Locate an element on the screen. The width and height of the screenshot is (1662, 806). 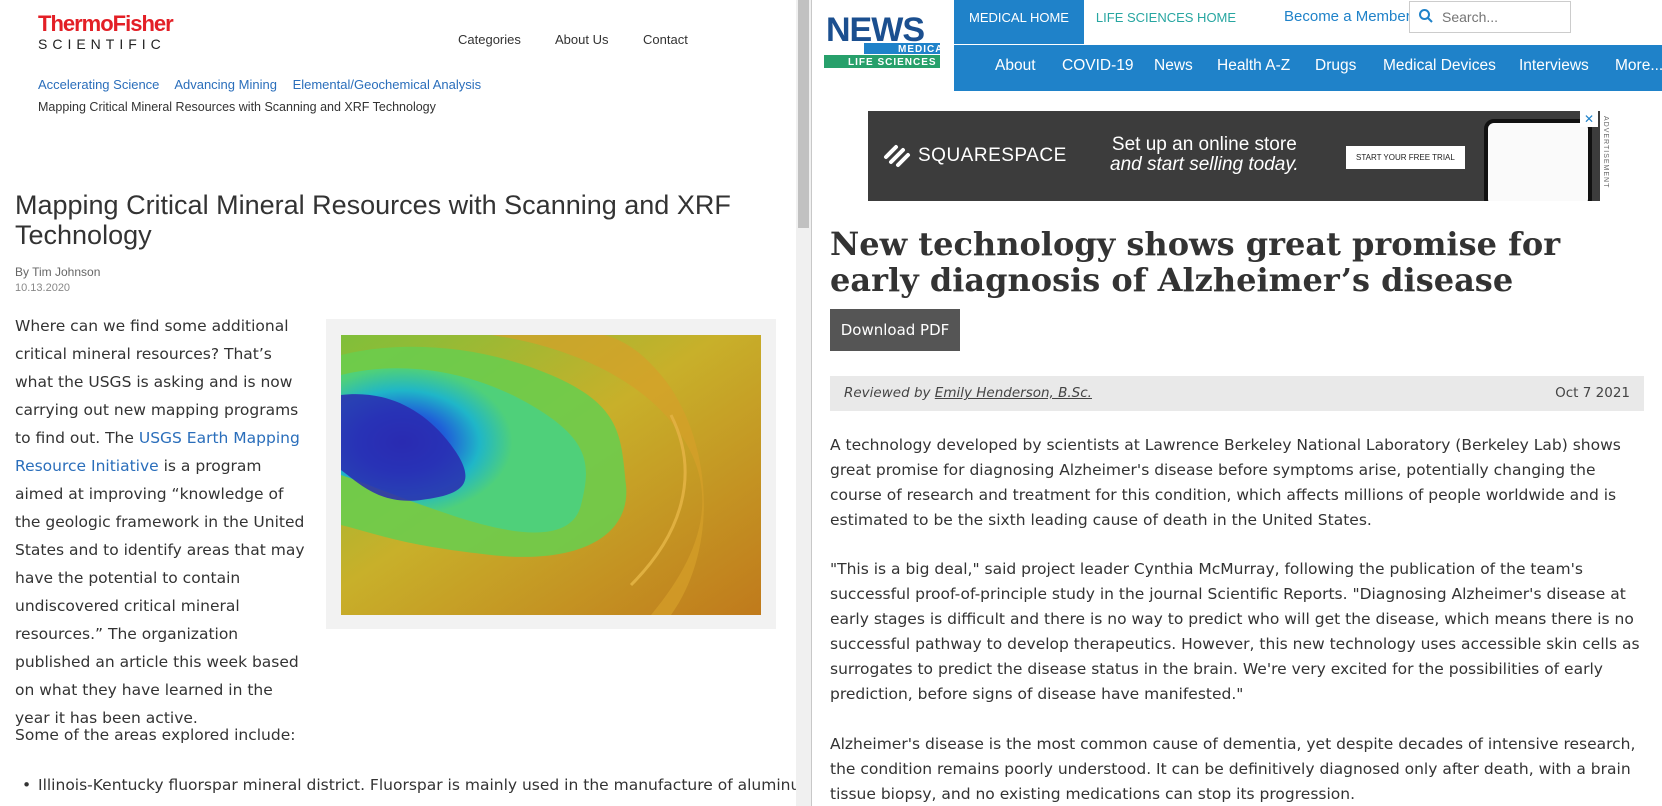
nav-health-a-z: Health A-Z is located at coordinates (1253, 66).